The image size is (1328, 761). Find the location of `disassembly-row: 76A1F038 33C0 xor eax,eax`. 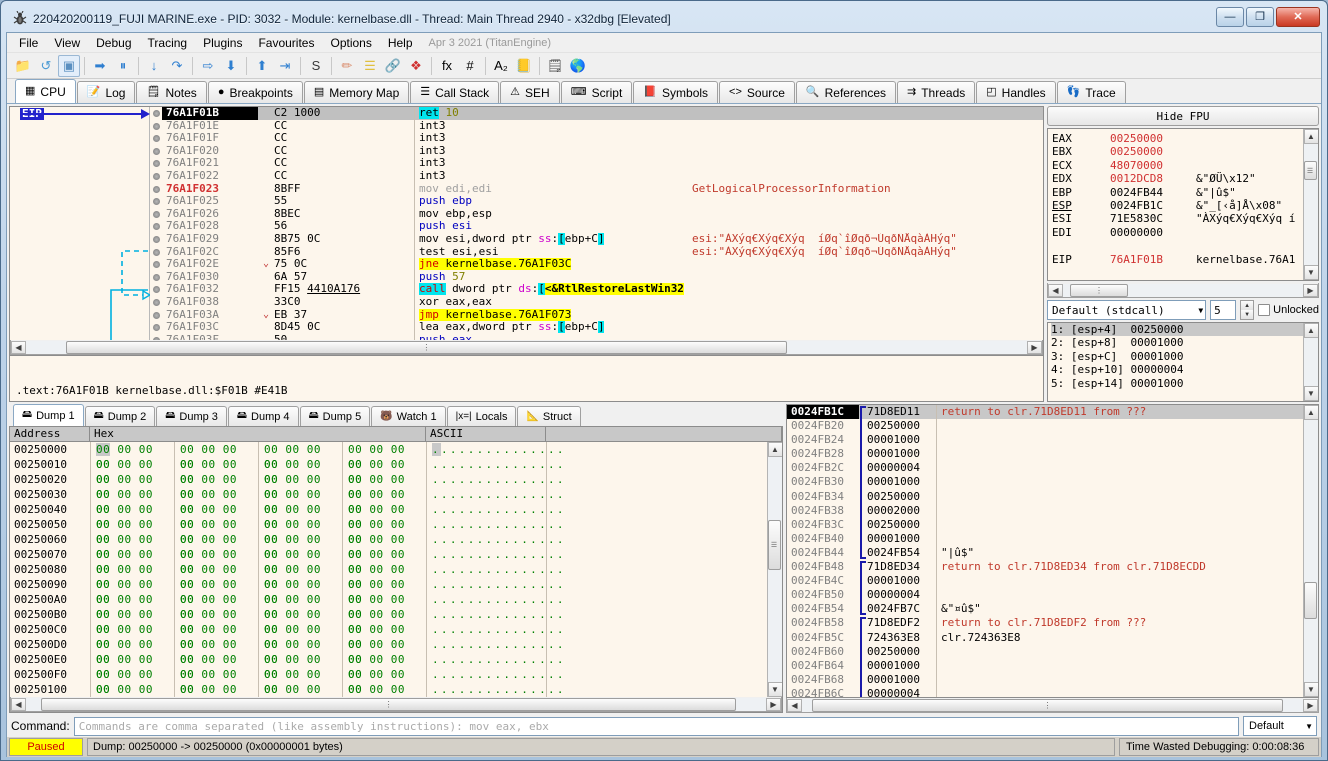

disassembly-row: 76A1F038 33C0 xor eax,eax is located at coordinates (602, 302).